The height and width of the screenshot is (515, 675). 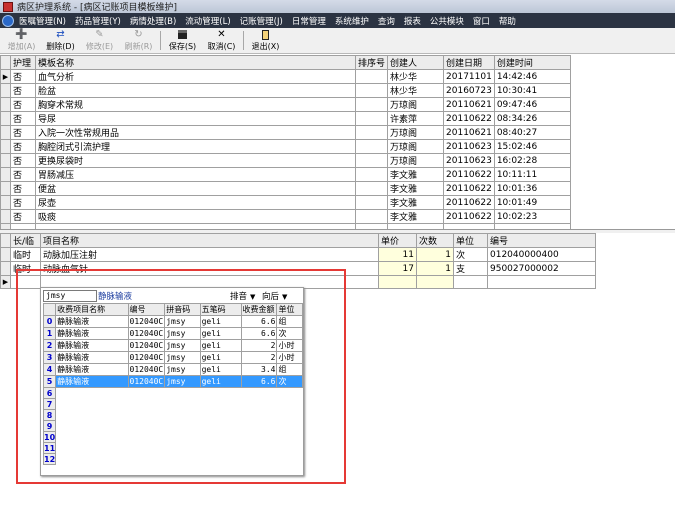 What do you see at coordinates (209, 268) in the screenshot?
I see `cell-item-name: 动脉血气针` at bounding box center [209, 268].